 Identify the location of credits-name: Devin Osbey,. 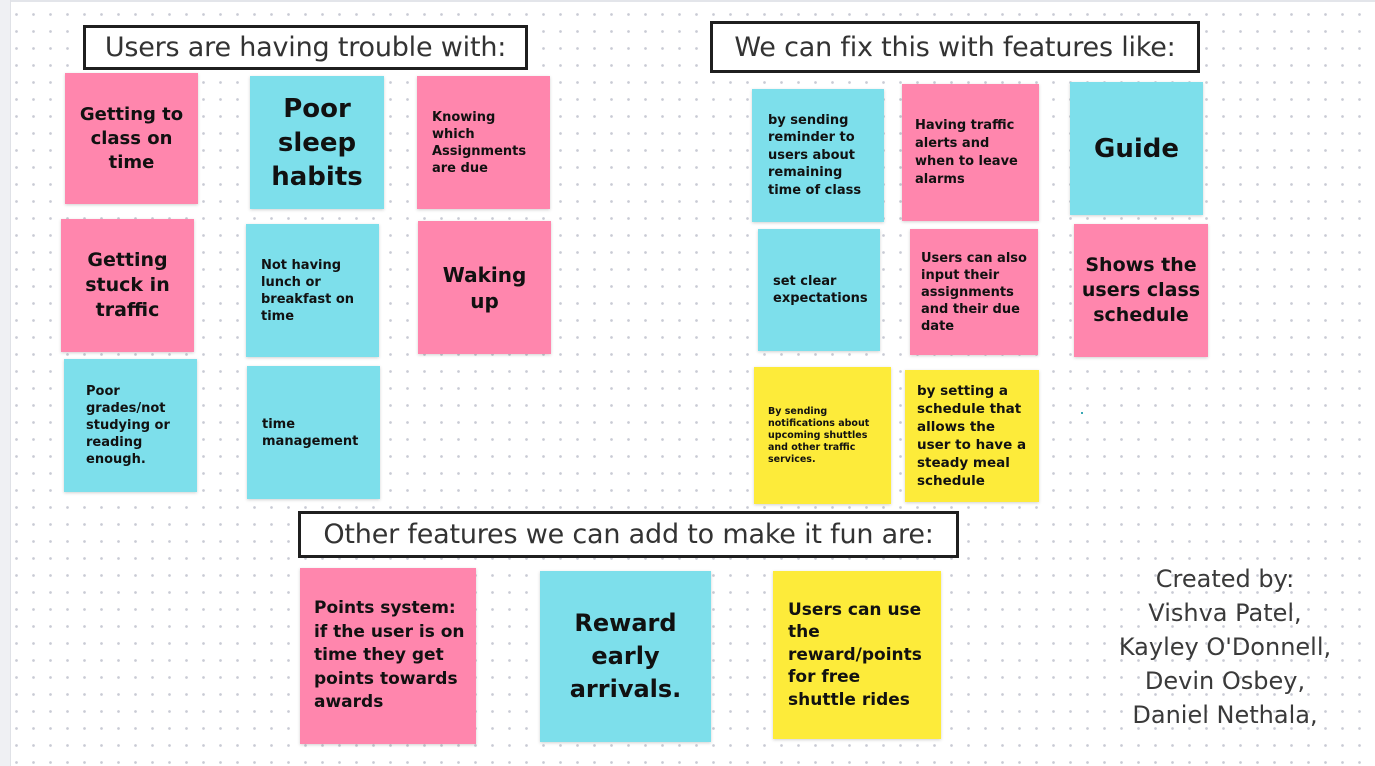
(1225, 681).